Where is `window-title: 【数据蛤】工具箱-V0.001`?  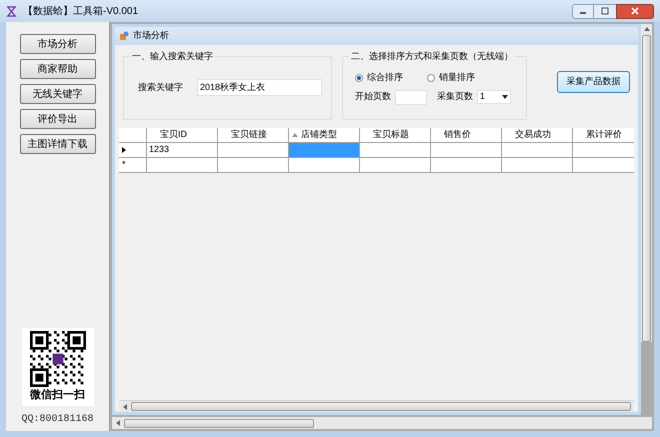
window-title: 【数据蛤】工具箱-V0.001 is located at coordinates (80, 11).